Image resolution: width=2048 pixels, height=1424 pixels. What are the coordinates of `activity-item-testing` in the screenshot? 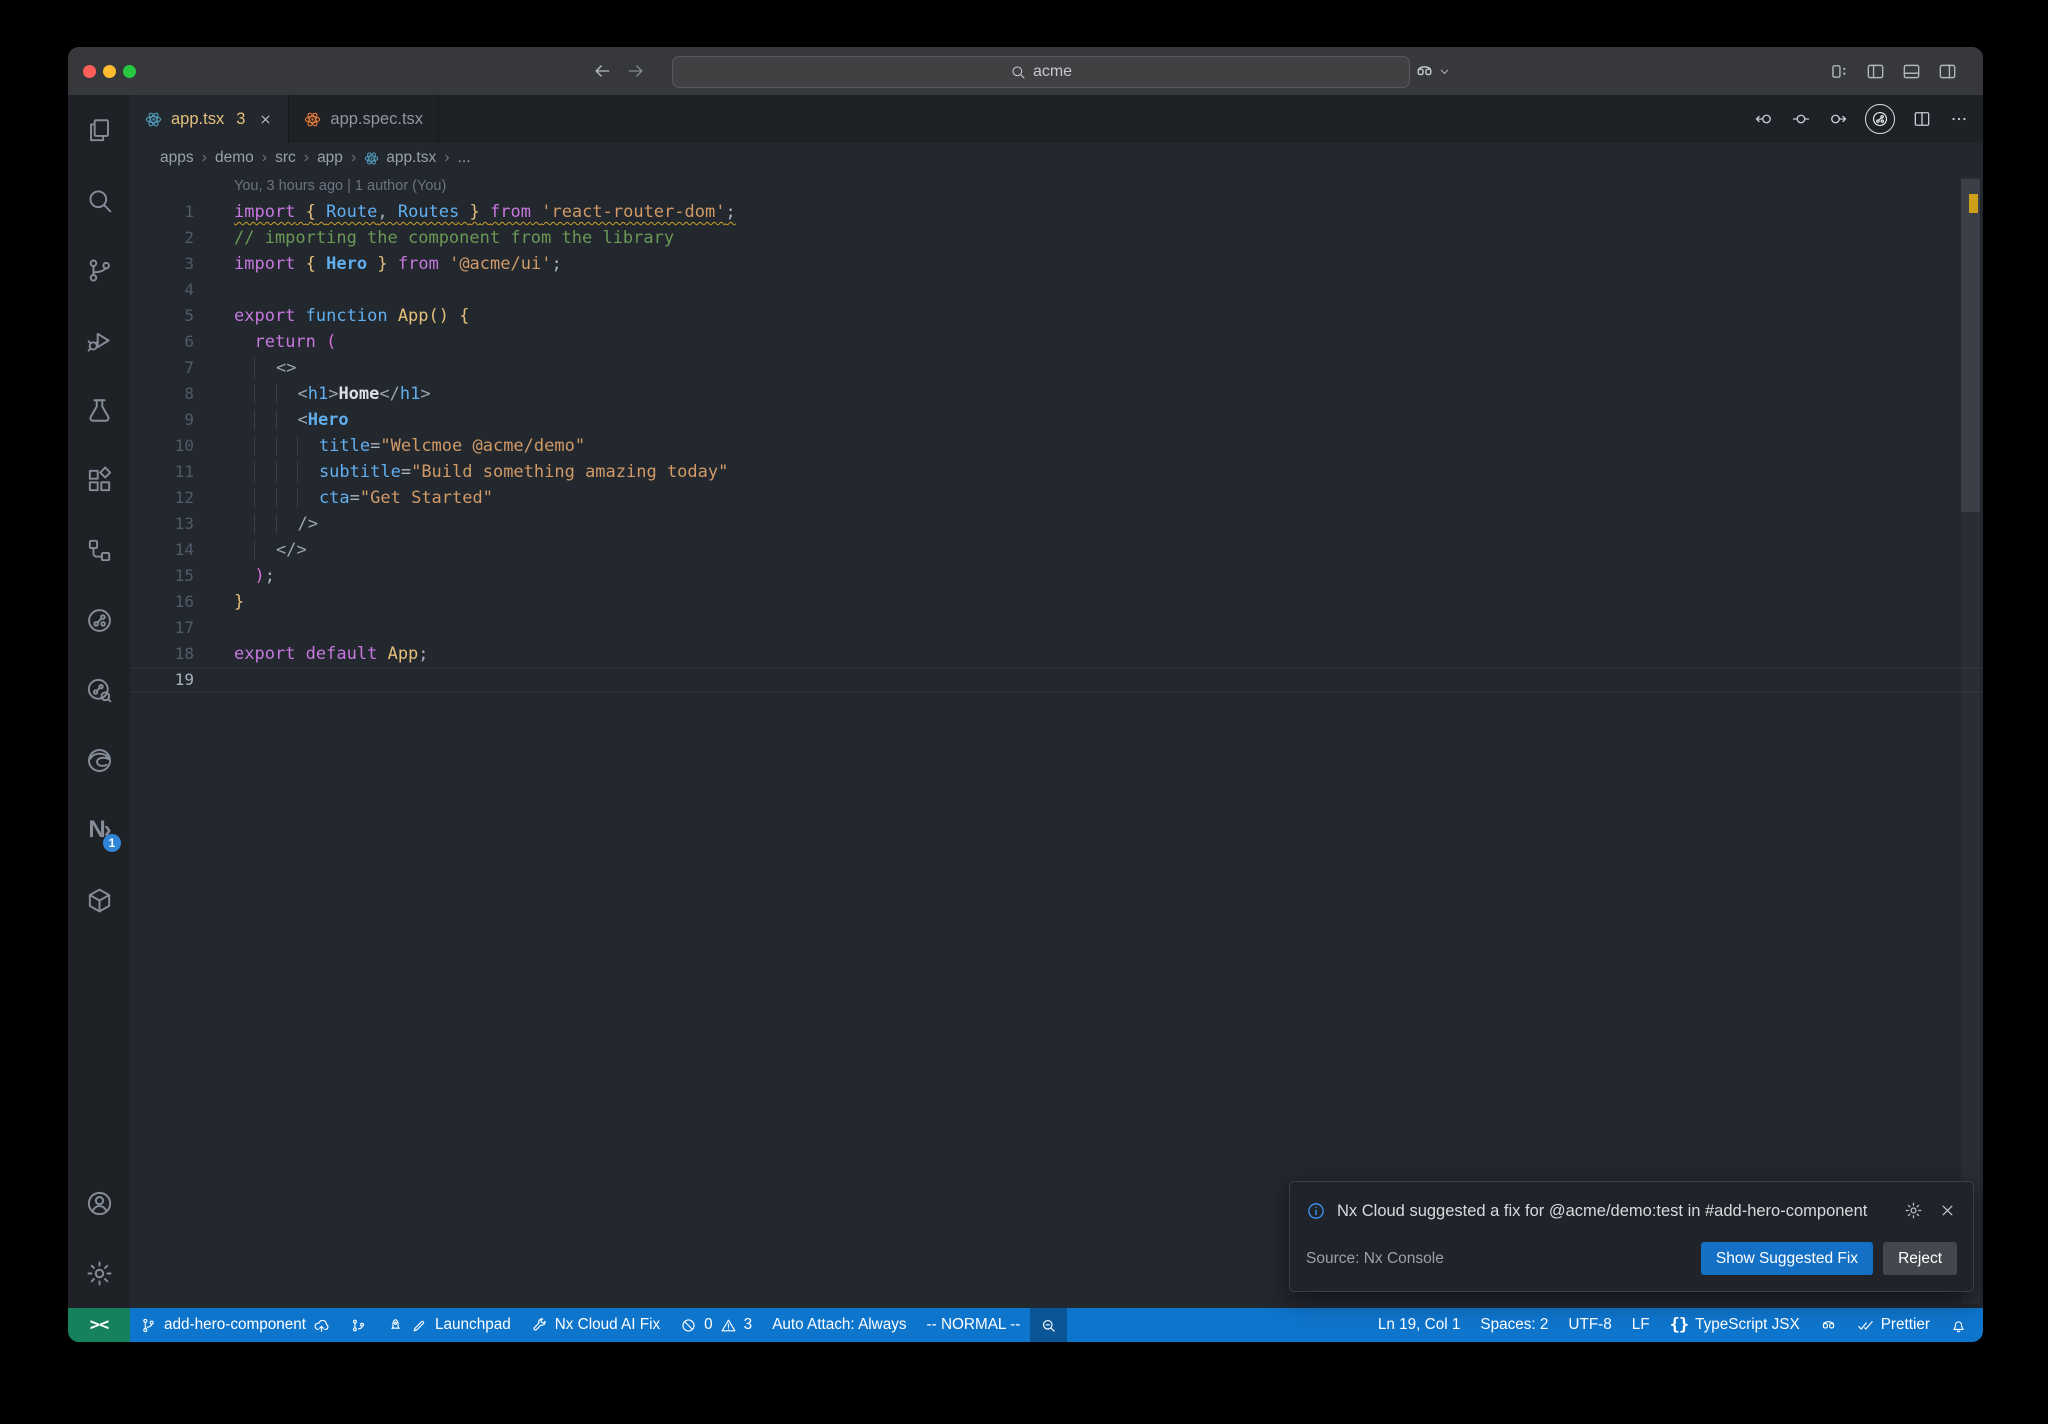 It's located at (99, 410).